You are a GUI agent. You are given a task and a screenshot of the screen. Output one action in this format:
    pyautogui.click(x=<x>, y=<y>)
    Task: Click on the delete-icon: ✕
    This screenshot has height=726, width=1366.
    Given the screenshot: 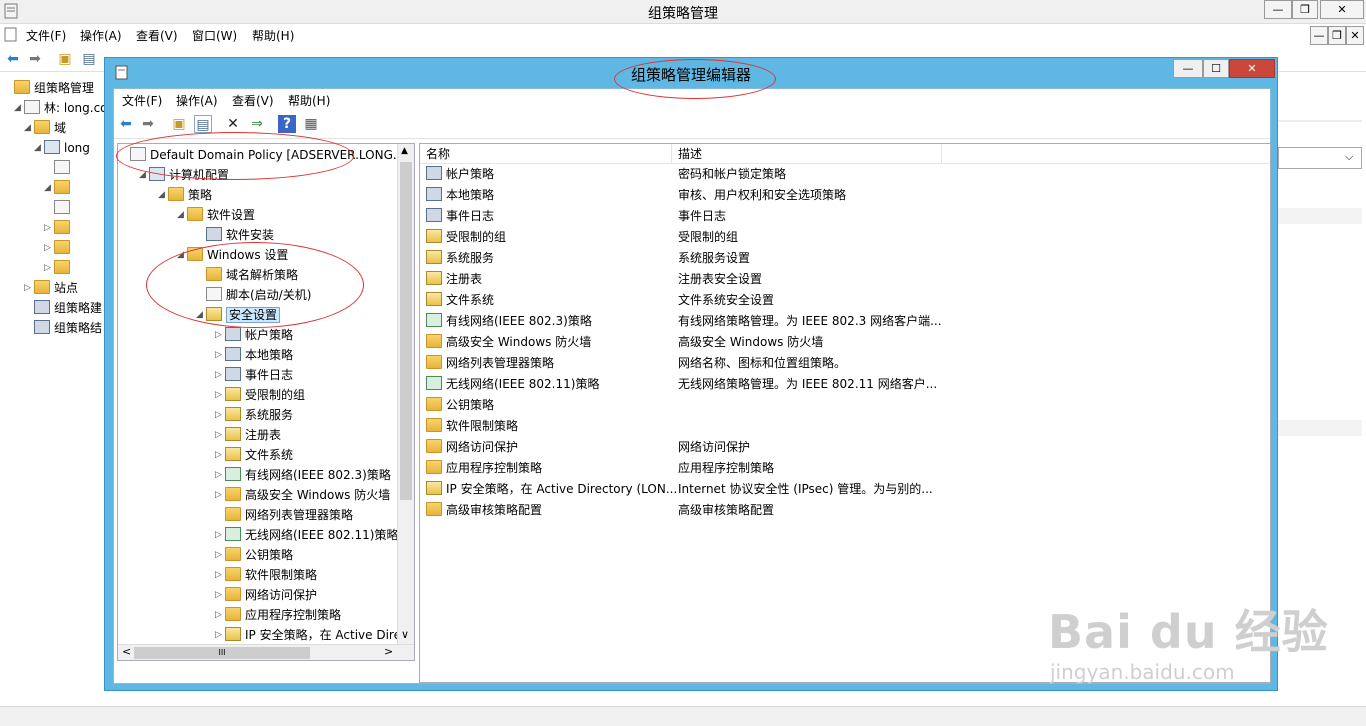 What is the action you would take?
    pyautogui.click(x=233, y=124)
    